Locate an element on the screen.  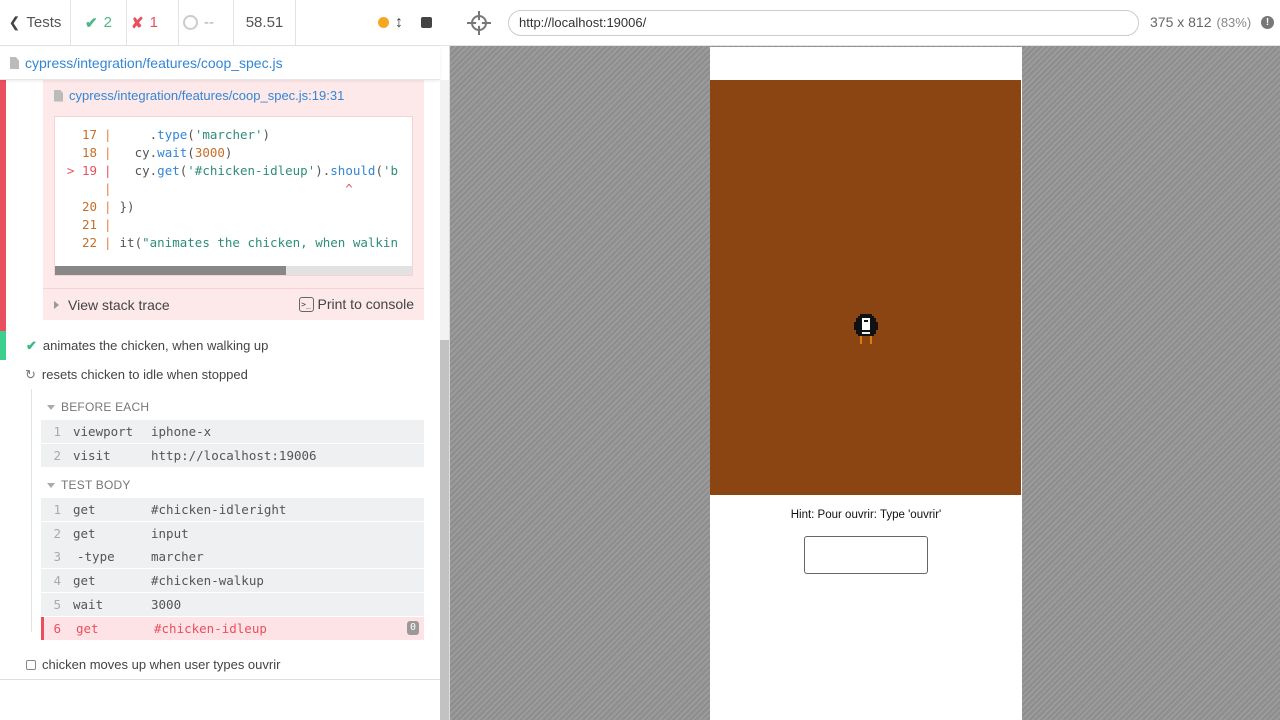
command-message: http://localhost:19006 is located at coordinates (234, 455).